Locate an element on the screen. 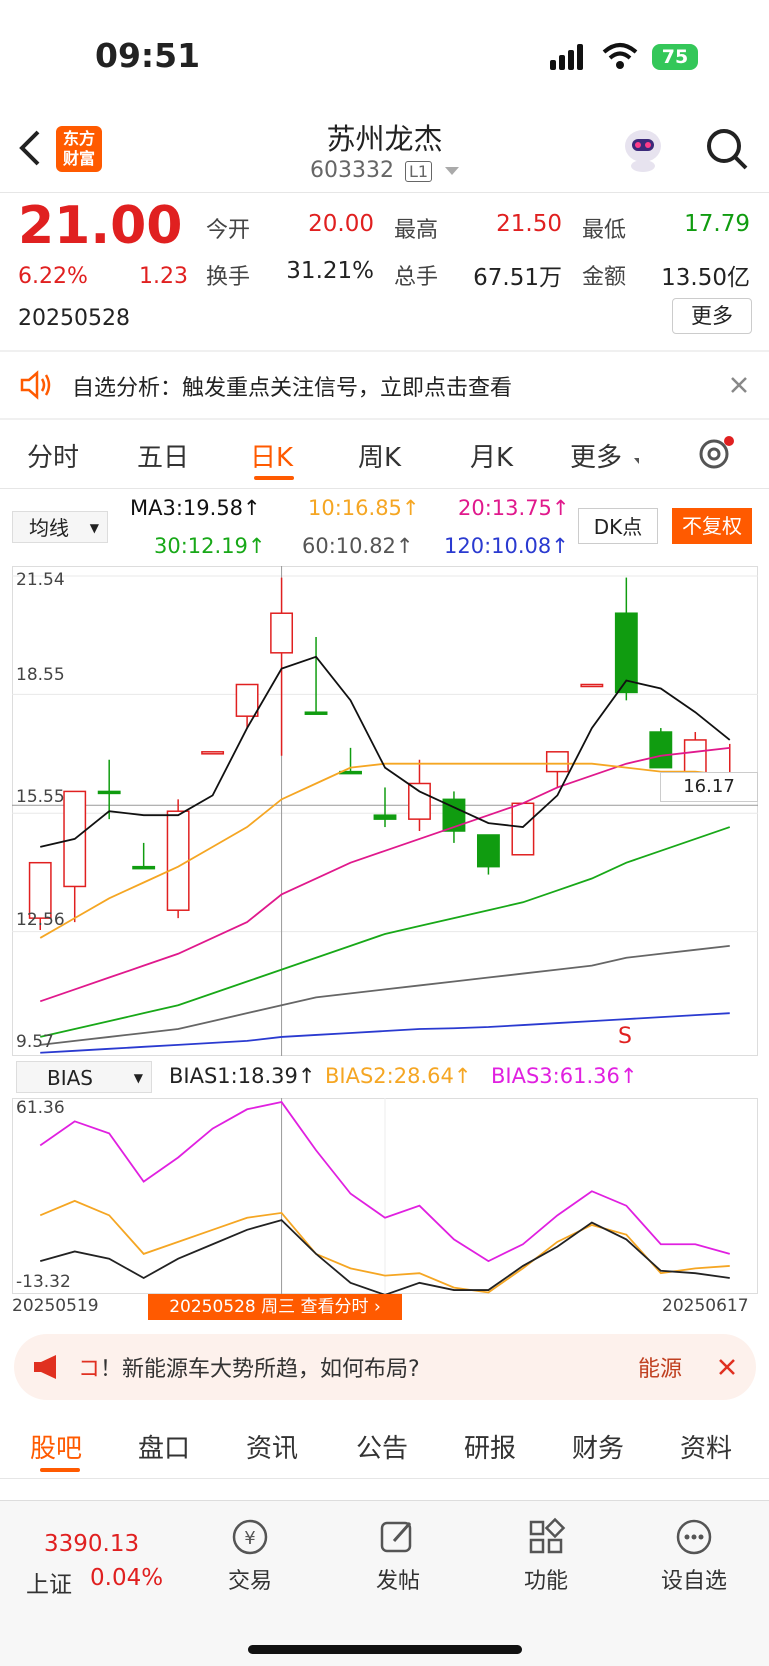 The image size is (769, 1666). bias-tick-label: 61.36 is located at coordinates (40, 1108).